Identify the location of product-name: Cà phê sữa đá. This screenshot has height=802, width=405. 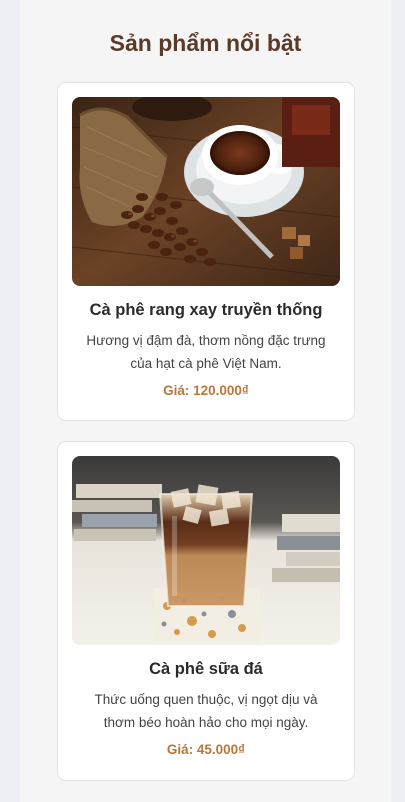
(206, 669).